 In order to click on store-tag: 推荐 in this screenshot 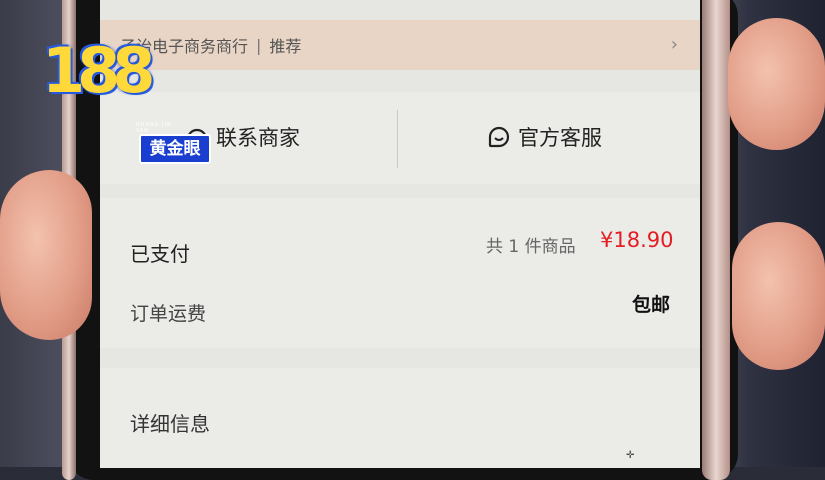, I will do `click(285, 46)`.